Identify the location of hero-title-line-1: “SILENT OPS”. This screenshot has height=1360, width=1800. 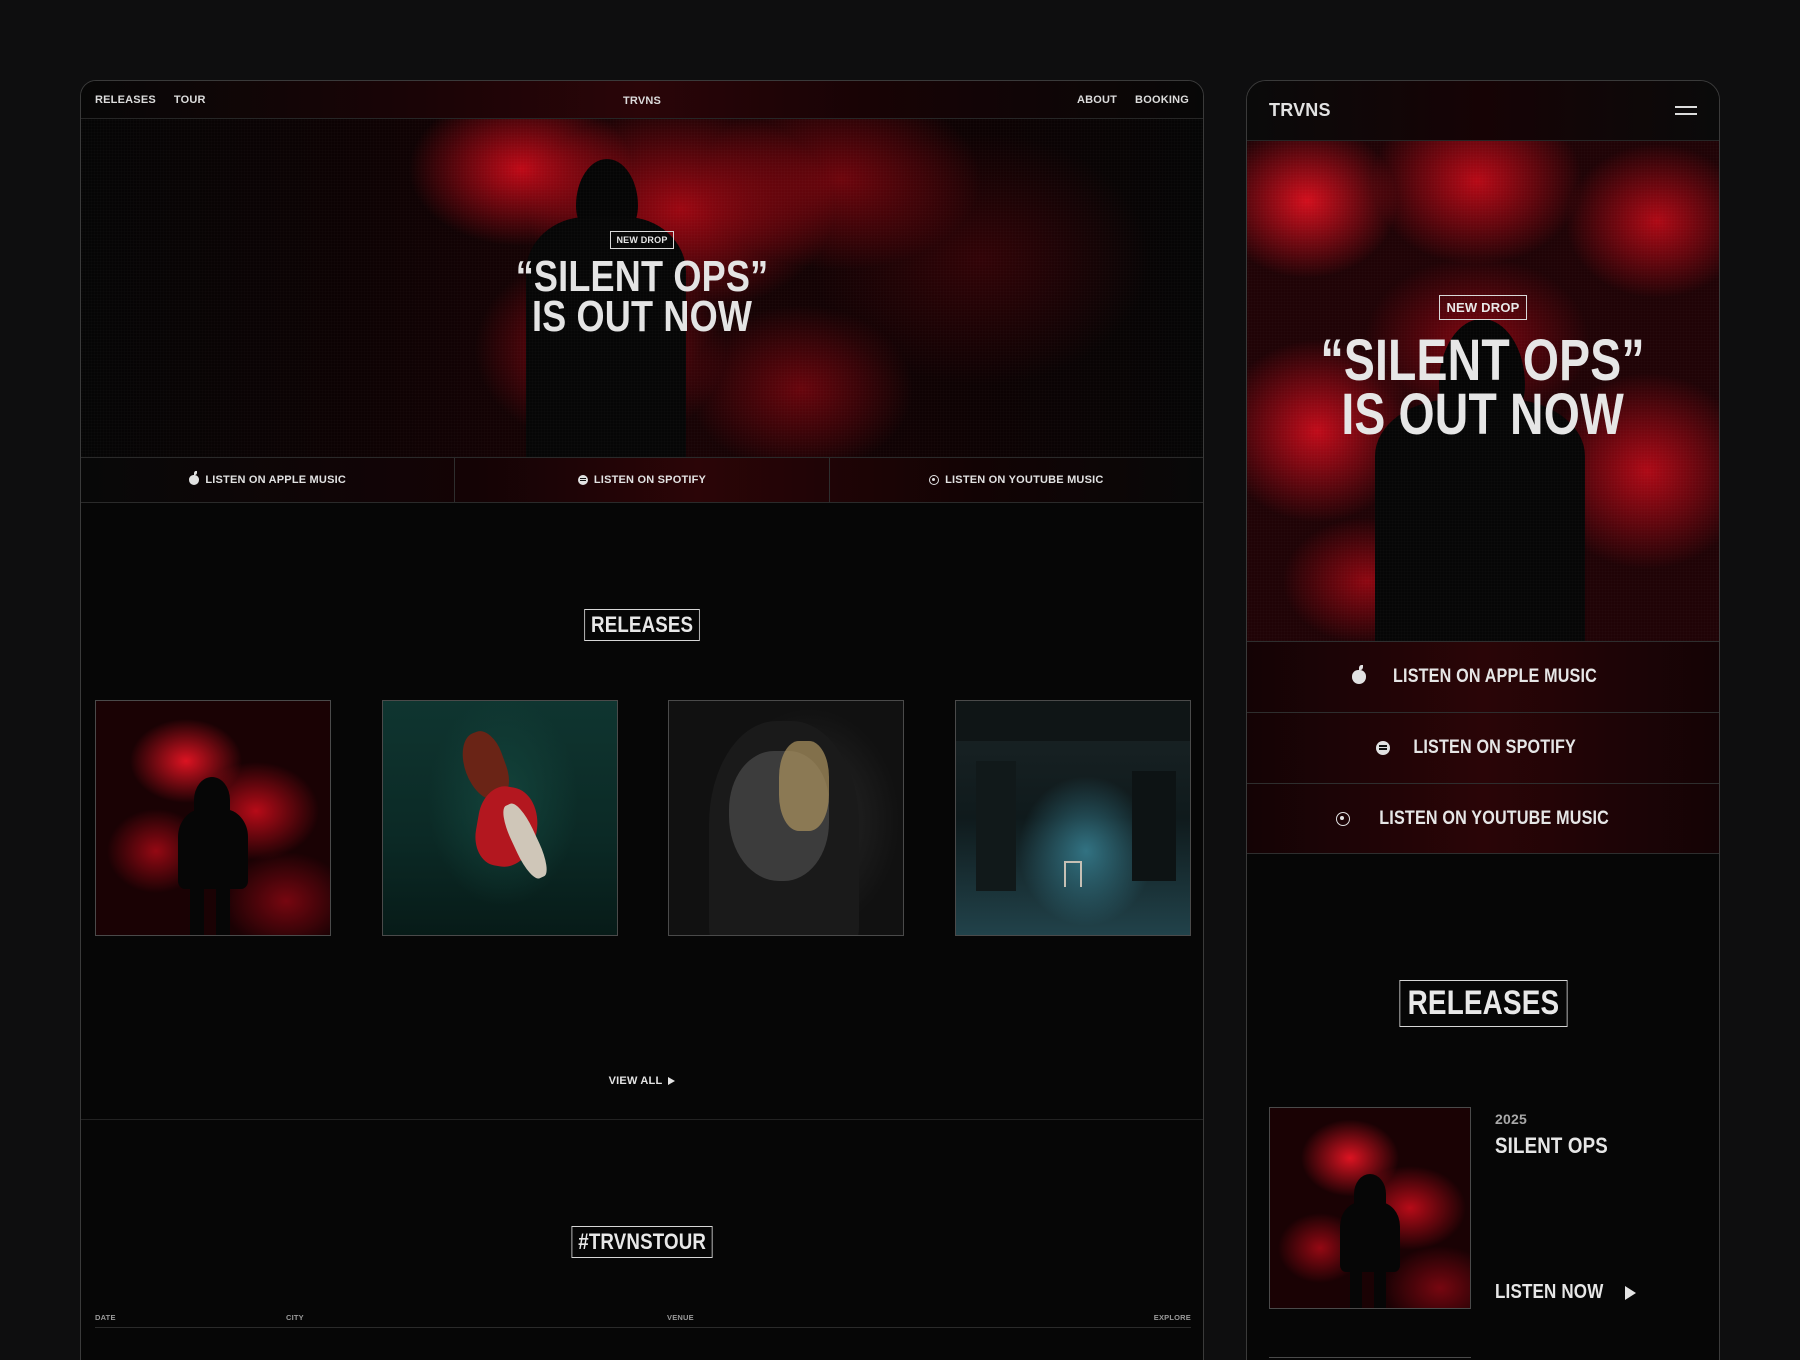
(642, 276).